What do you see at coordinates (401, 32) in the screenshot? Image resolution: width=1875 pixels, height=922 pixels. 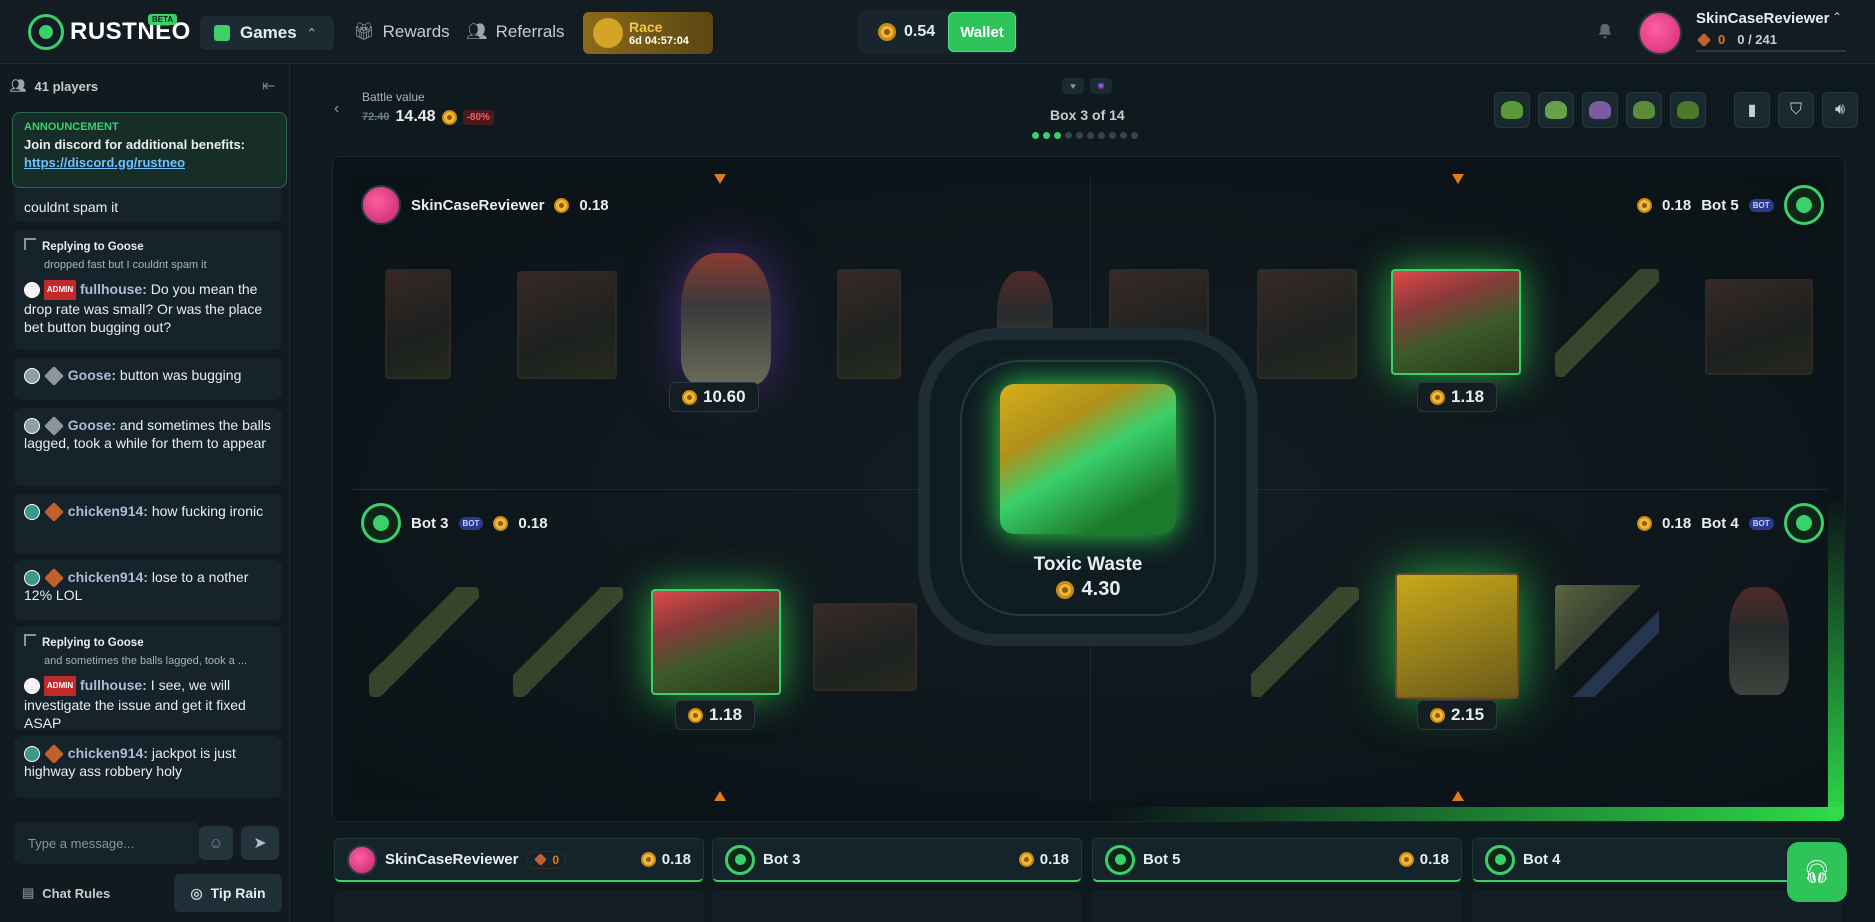 I see `nav-rewards-link: 🎁︎ Rewards` at bounding box center [401, 32].